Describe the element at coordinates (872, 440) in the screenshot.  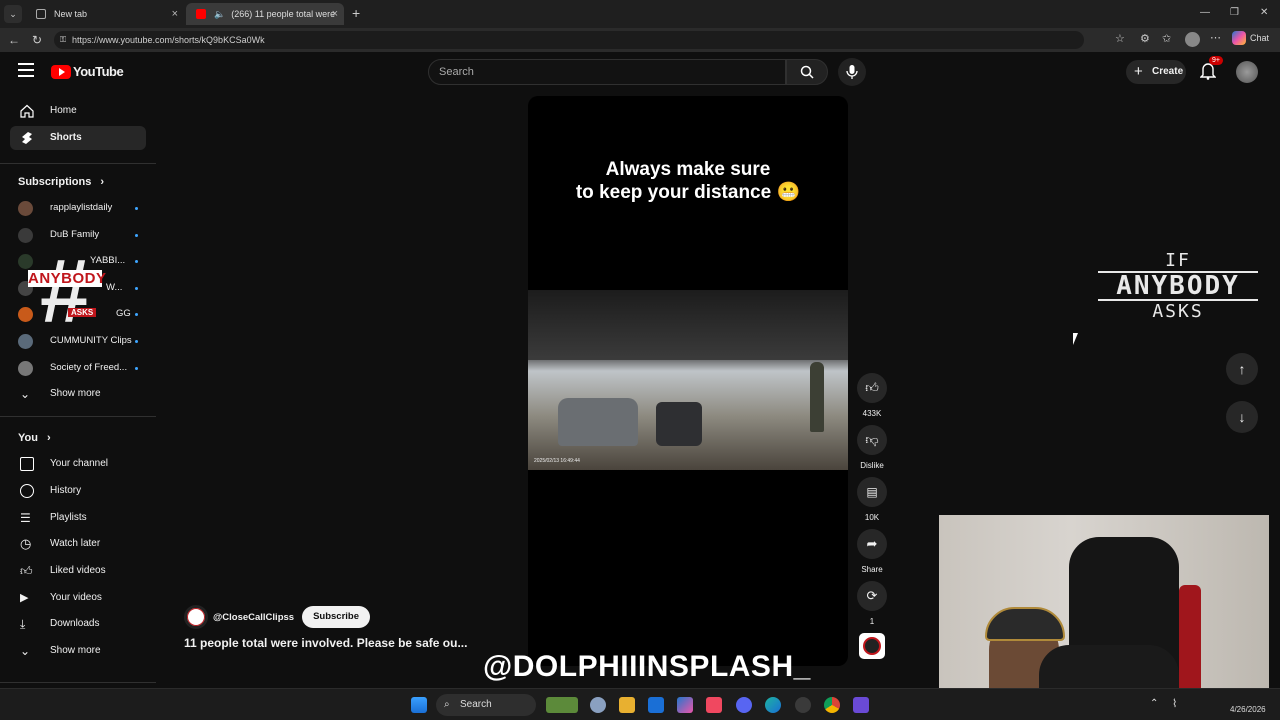
I see `dislike-button: 👎︎` at that location.